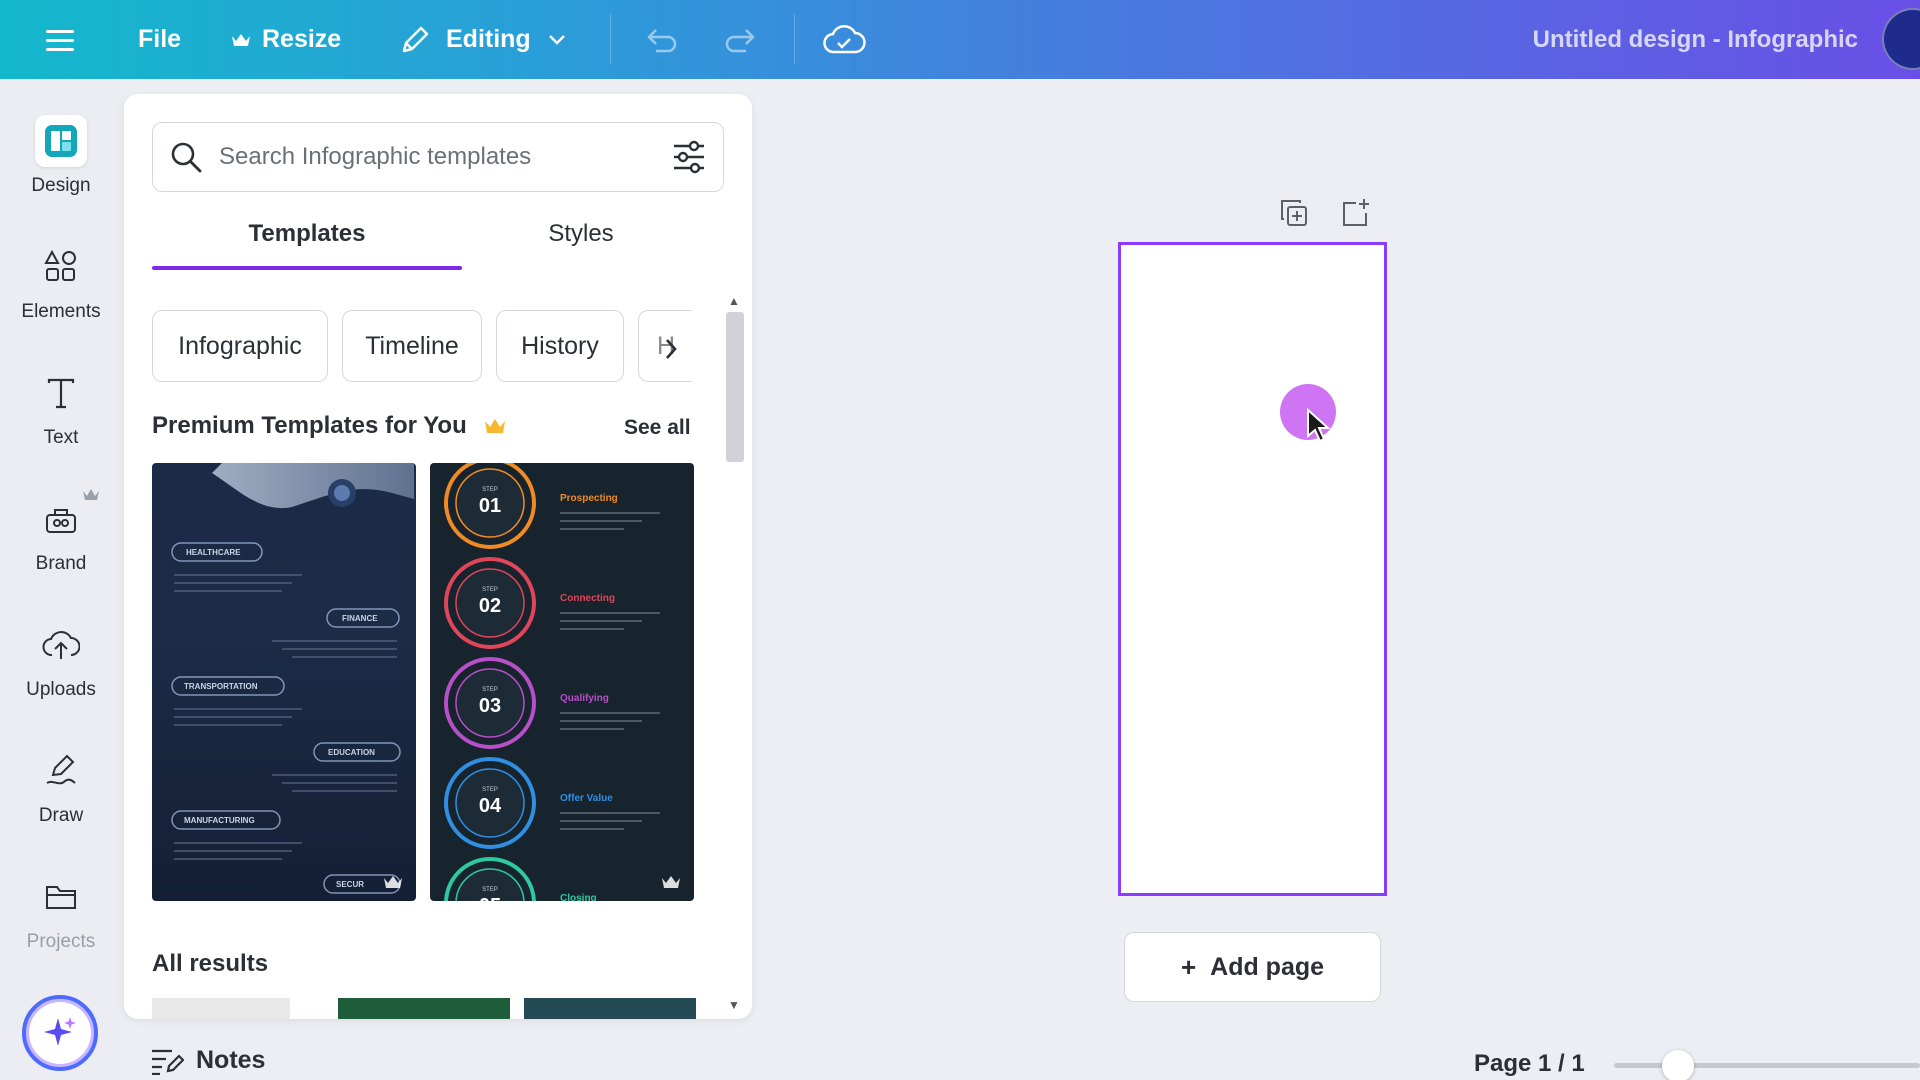 Image resolution: width=1920 pixels, height=1080 pixels. Describe the element at coordinates (351, 752) in the screenshot. I see `tpl1-tag-4: EDUCATION` at that location.